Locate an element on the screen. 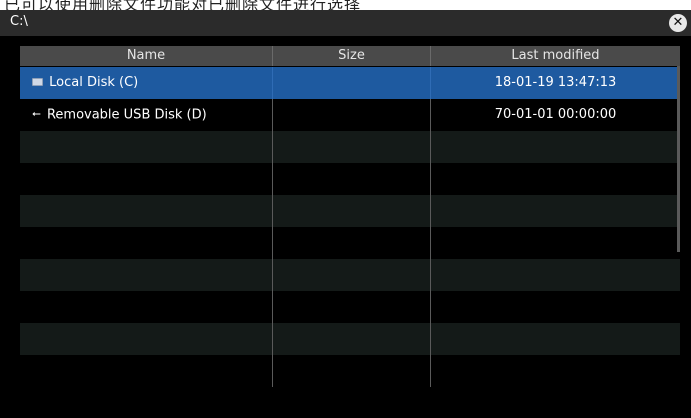 The width and height of the screenshot is (691, 418). close-button: ✕ is located at coordinates (678, 23).